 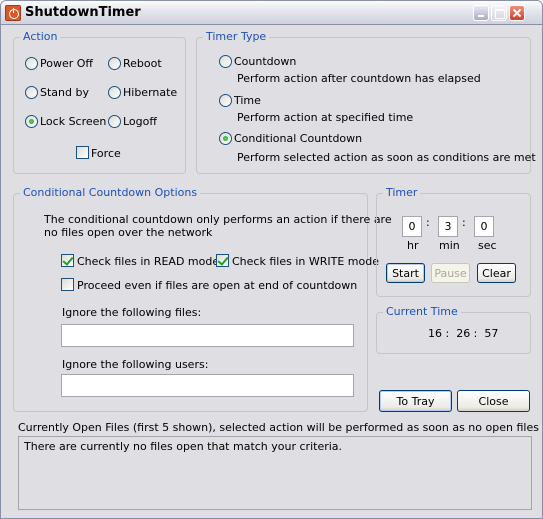 What do you see at coordinates (114, 121) in the screenshot?
I see `radio-logoff` at bounding box center [114, 121].